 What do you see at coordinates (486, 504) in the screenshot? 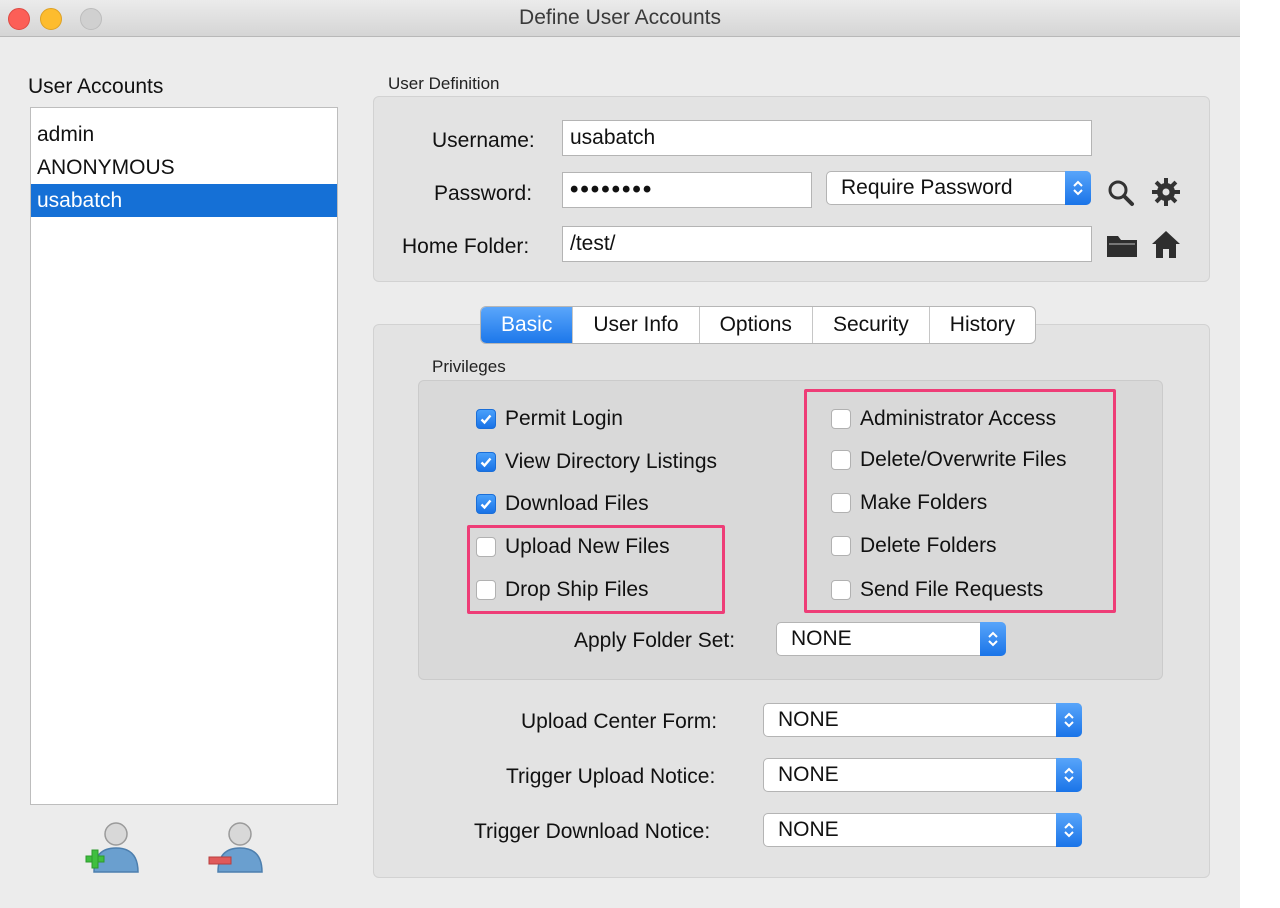
I see `download-files-checkbox` at bounding box center [486, 504].